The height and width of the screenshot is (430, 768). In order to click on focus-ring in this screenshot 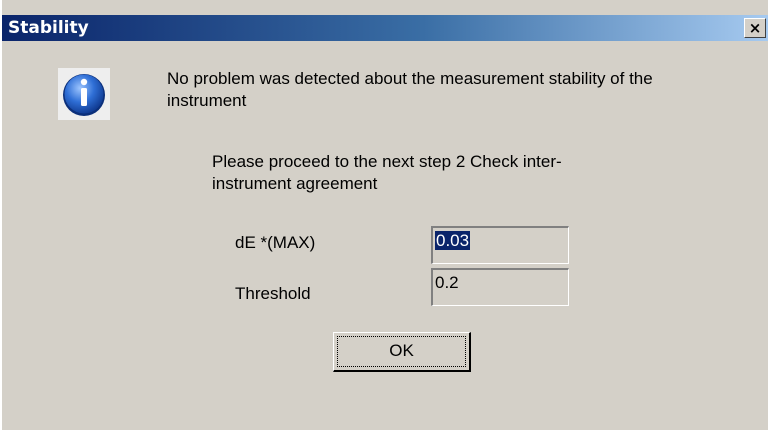, I will do `click(401, 351)`.